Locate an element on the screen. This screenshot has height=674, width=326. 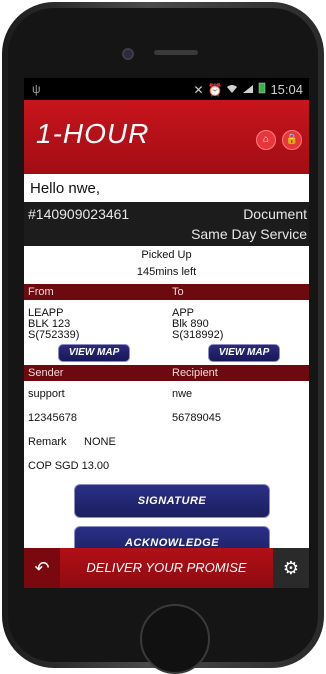
order-status: Picked Up is located at coordinates (166, 255).